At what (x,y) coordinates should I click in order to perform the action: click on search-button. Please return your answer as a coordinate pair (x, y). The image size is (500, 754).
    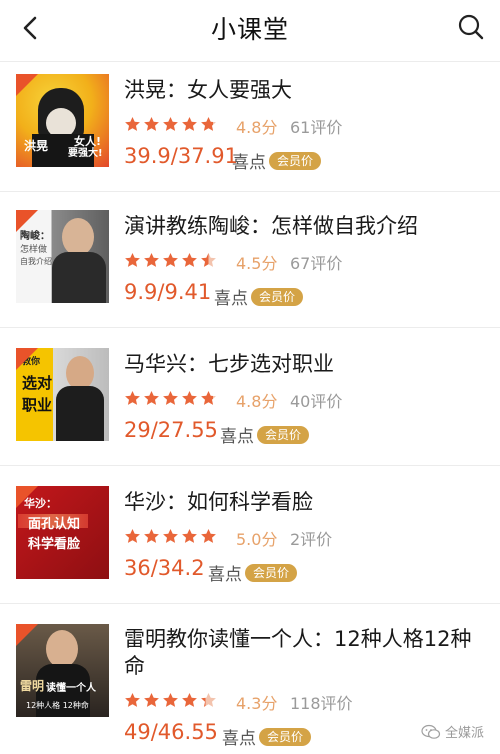
    Looking at the image, I should click on (471, 27).